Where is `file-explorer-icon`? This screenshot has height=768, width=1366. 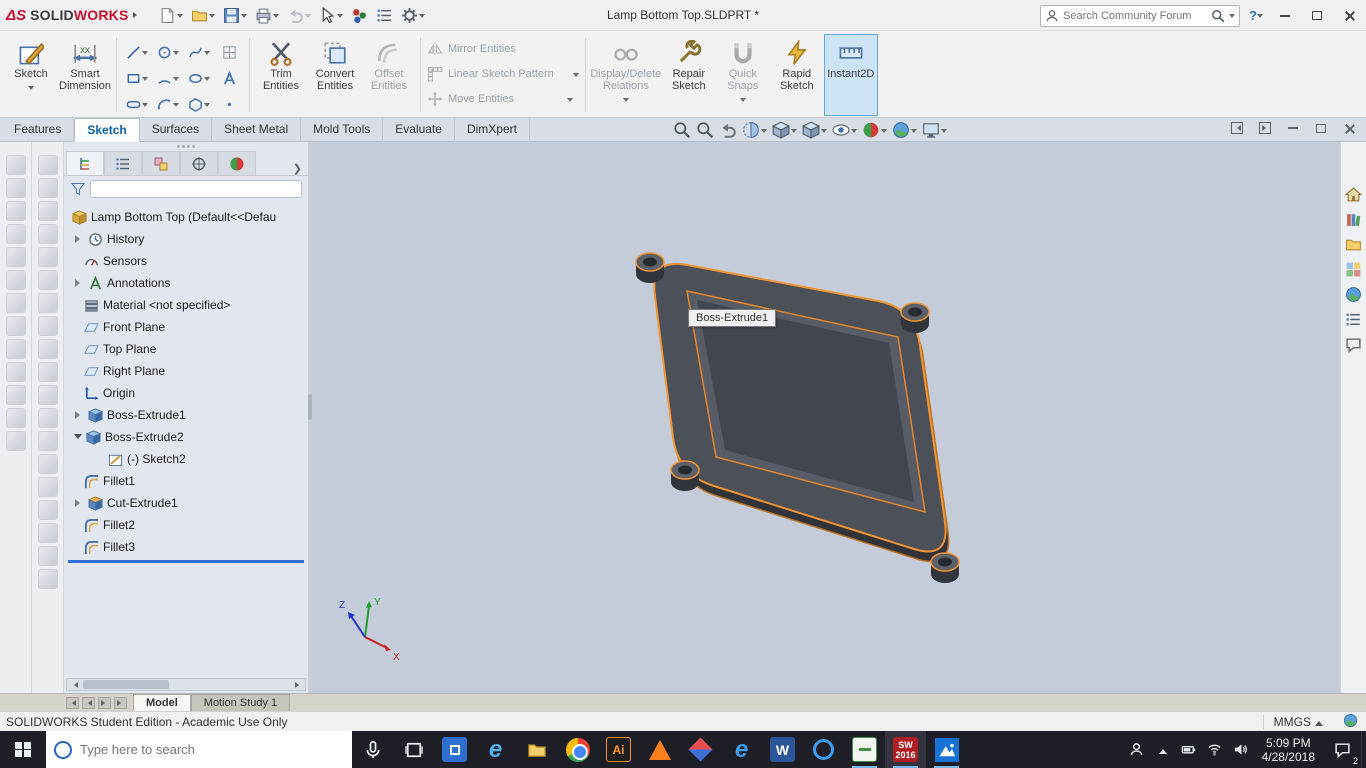 file-explorer-icon is located at coordinates (536, 749).